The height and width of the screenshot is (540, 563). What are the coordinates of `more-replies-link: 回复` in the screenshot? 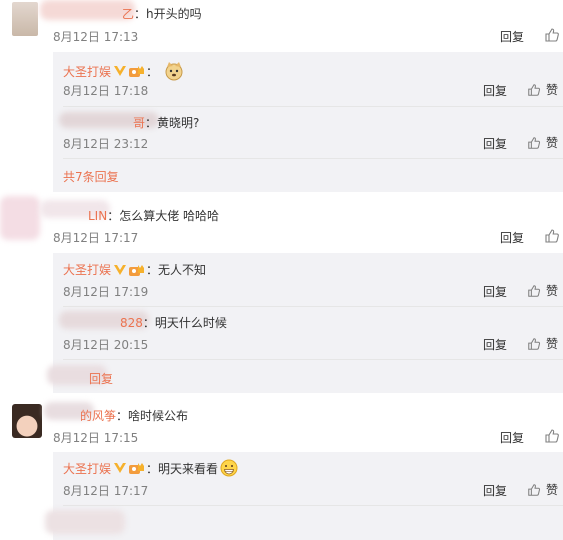 It's located at (101, 378).